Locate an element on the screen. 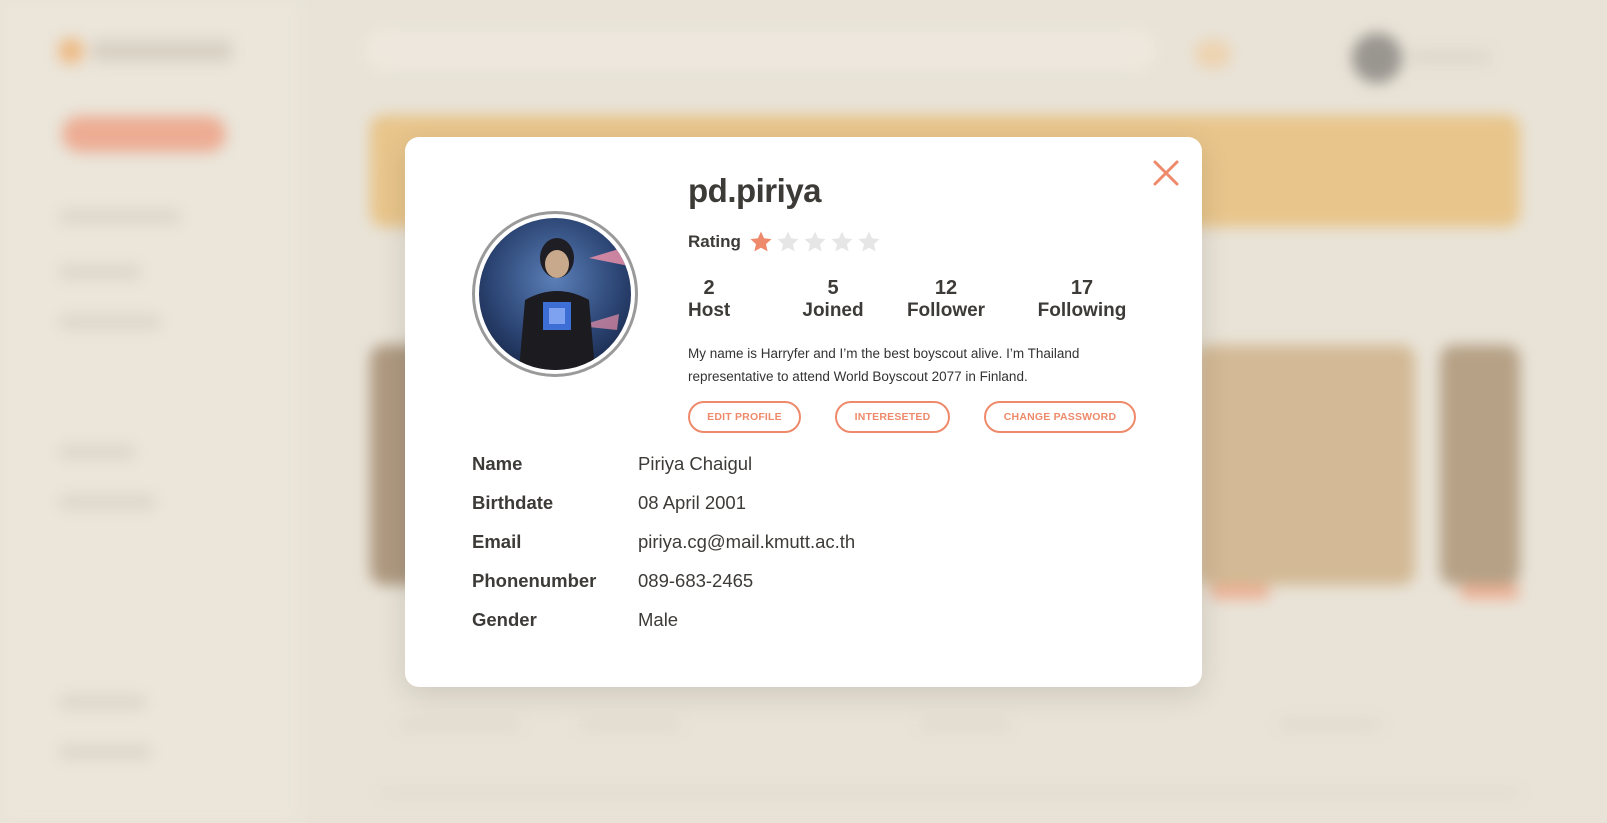 This screenshot has height=823, width=1607. detail-label: Name is located at coordinates (497, 463).